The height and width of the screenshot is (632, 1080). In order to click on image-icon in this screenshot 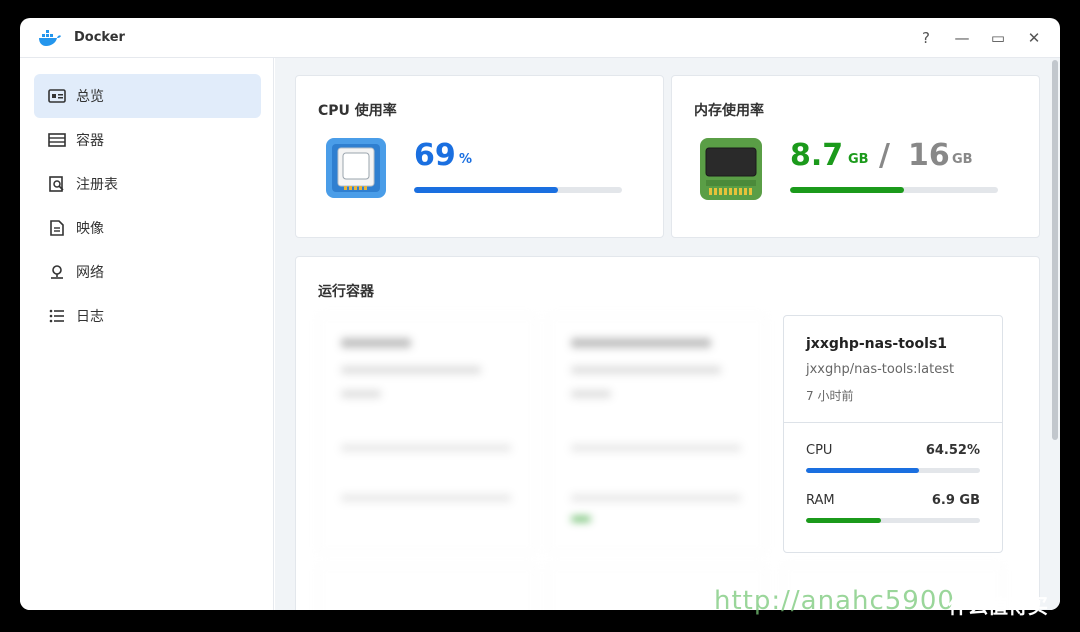, I will do `click(57, 228)`.